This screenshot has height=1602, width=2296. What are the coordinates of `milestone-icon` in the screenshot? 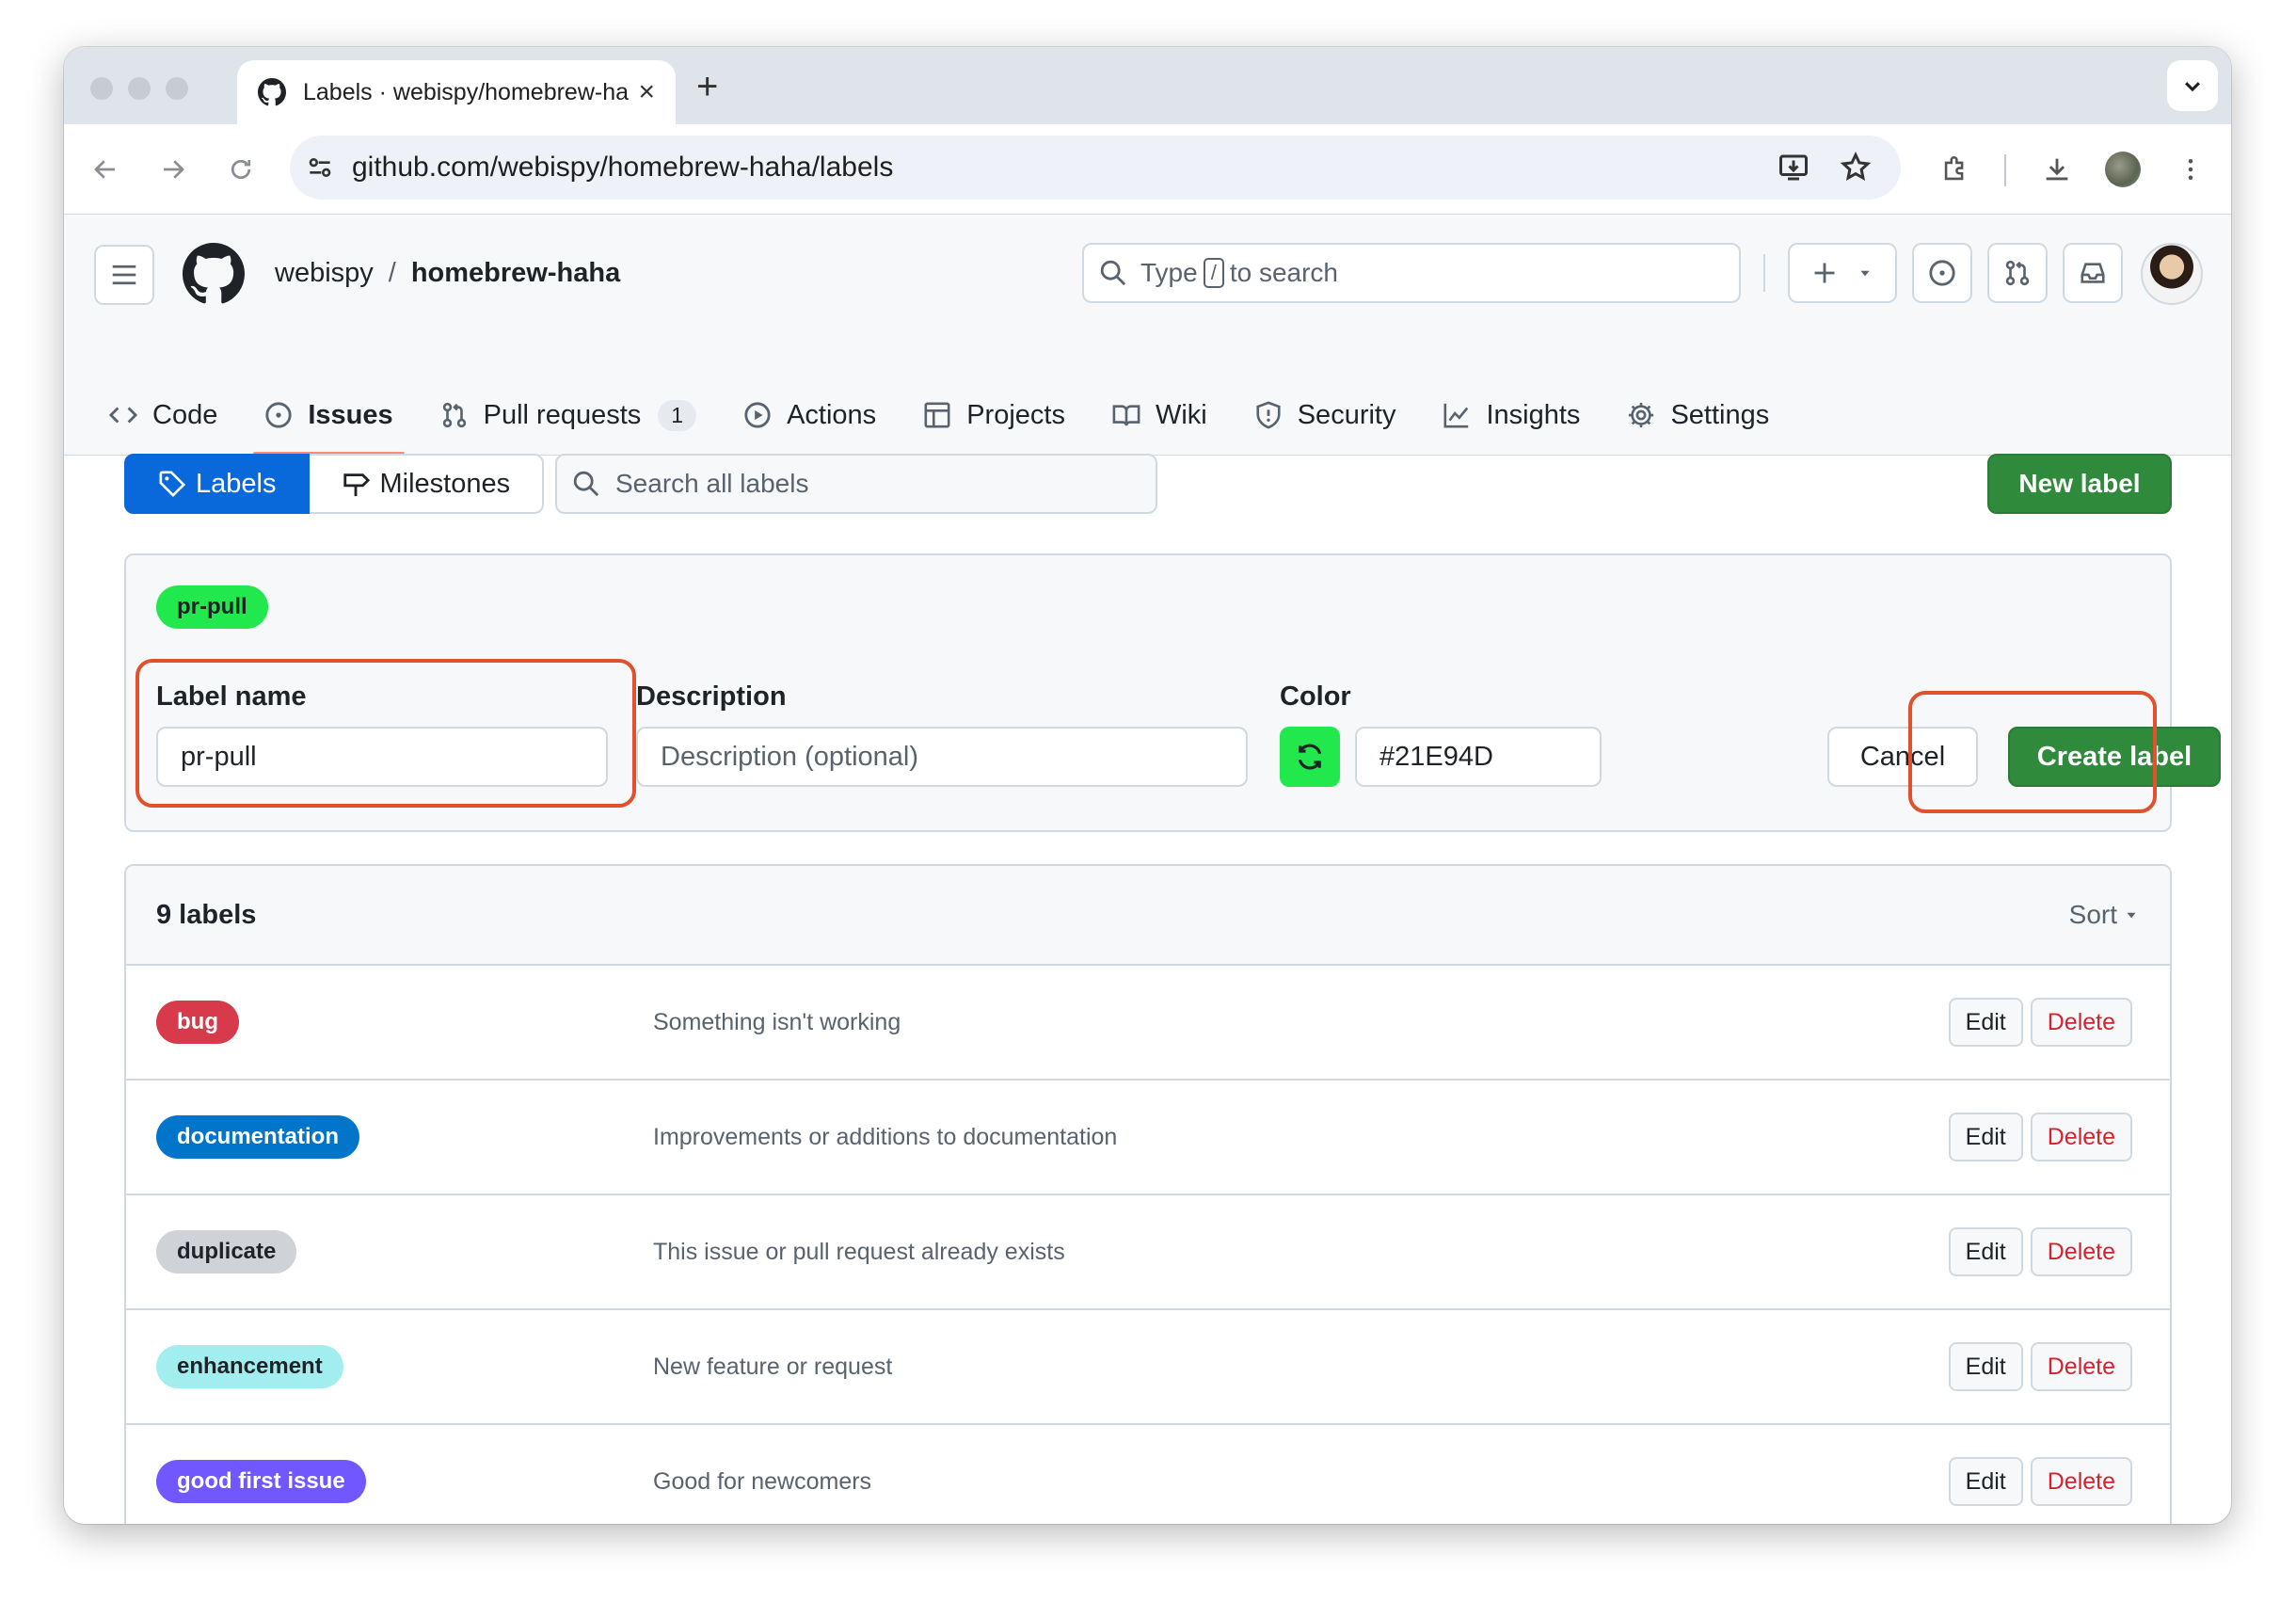 It's located at (357, 485).